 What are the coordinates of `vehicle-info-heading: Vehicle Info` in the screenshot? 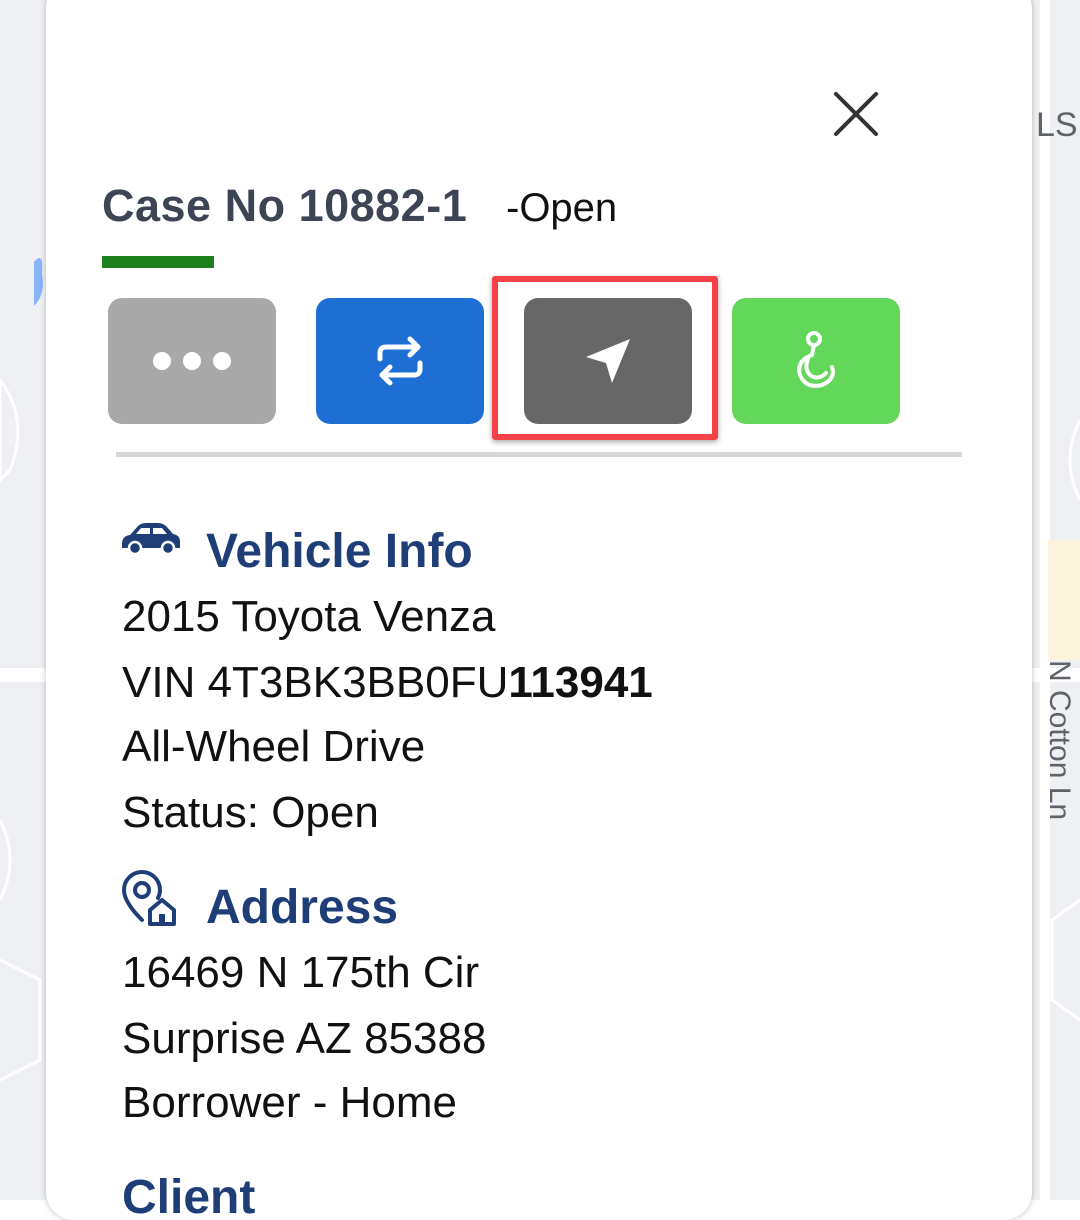 It's located at (339, 551).